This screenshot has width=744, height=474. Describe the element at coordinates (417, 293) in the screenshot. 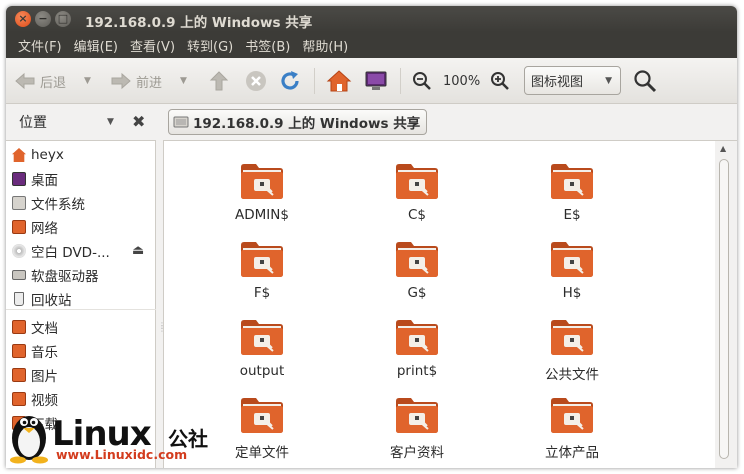

I see `share-folder-label: G$` at that location.